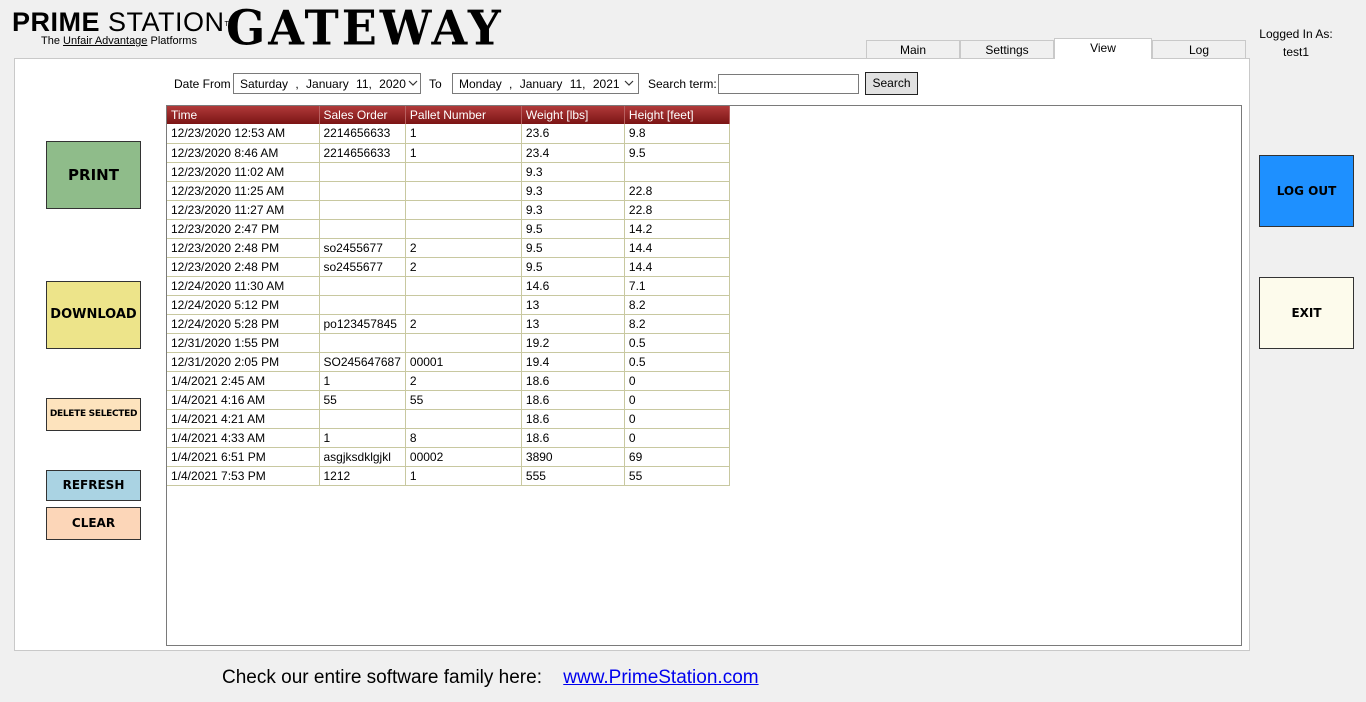 This screenshot has width=1366, height=702. I want to click on height-cell: 22.8, so click(677, 191).